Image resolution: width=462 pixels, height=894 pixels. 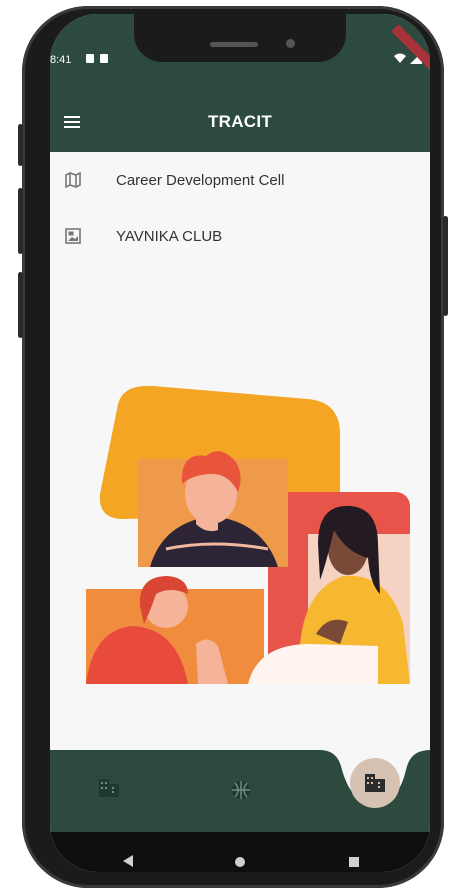 What do you see at coordinates (445, 266) in the screenshot?
I see `power-button` at bounding box center [445, 266].